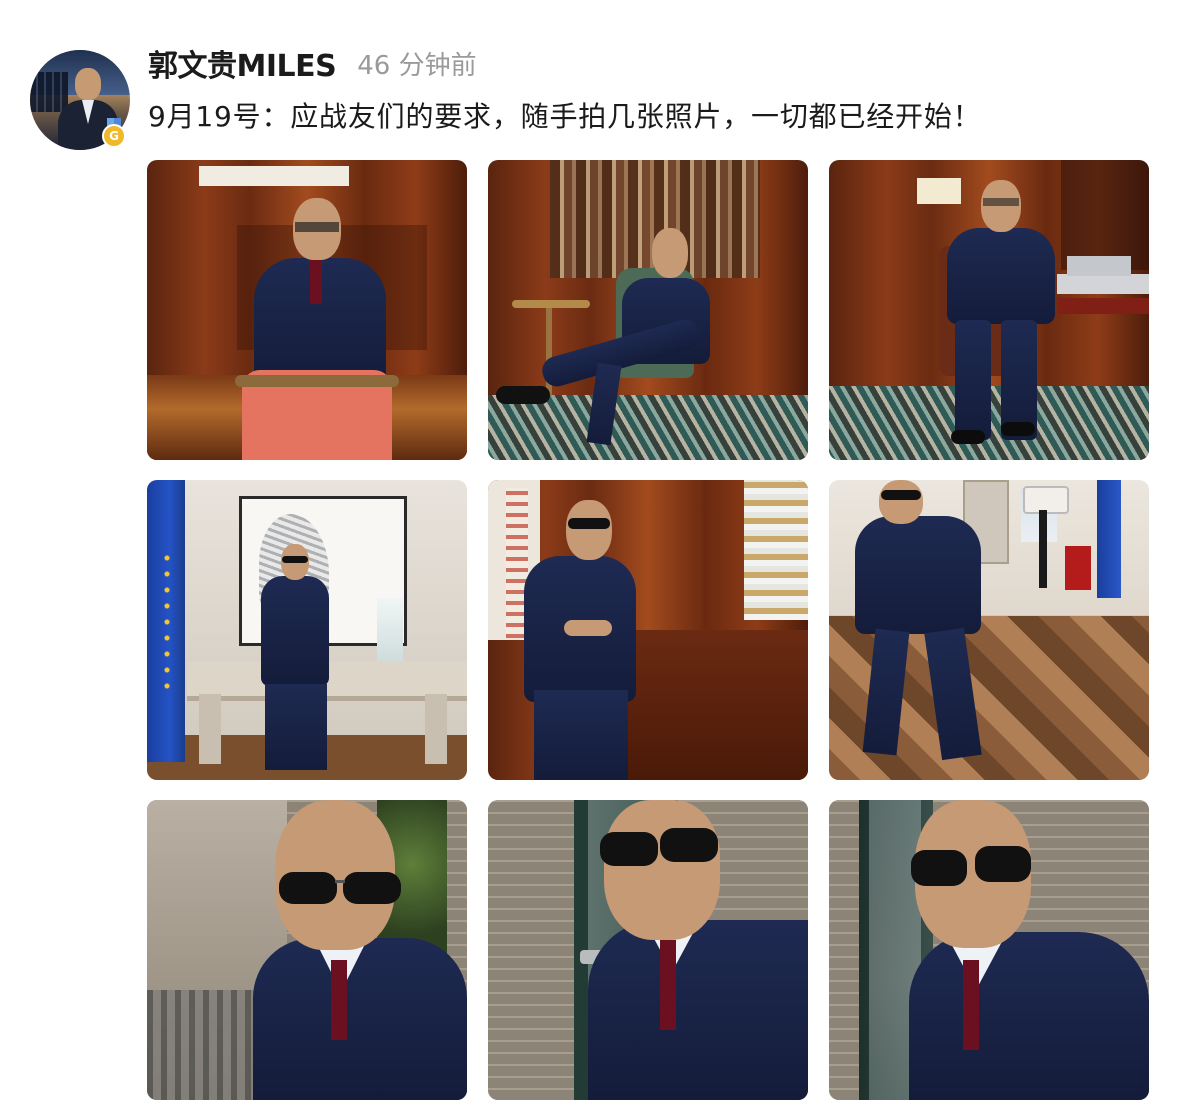 The height and width of the screenshot is (1120, 1200). Describe the element at coordinates (565, 116) in the screenshot. I see `post-text: 9月19号：应战友们的要求，随手拍几张照片，一切都已经开始！` at that location.